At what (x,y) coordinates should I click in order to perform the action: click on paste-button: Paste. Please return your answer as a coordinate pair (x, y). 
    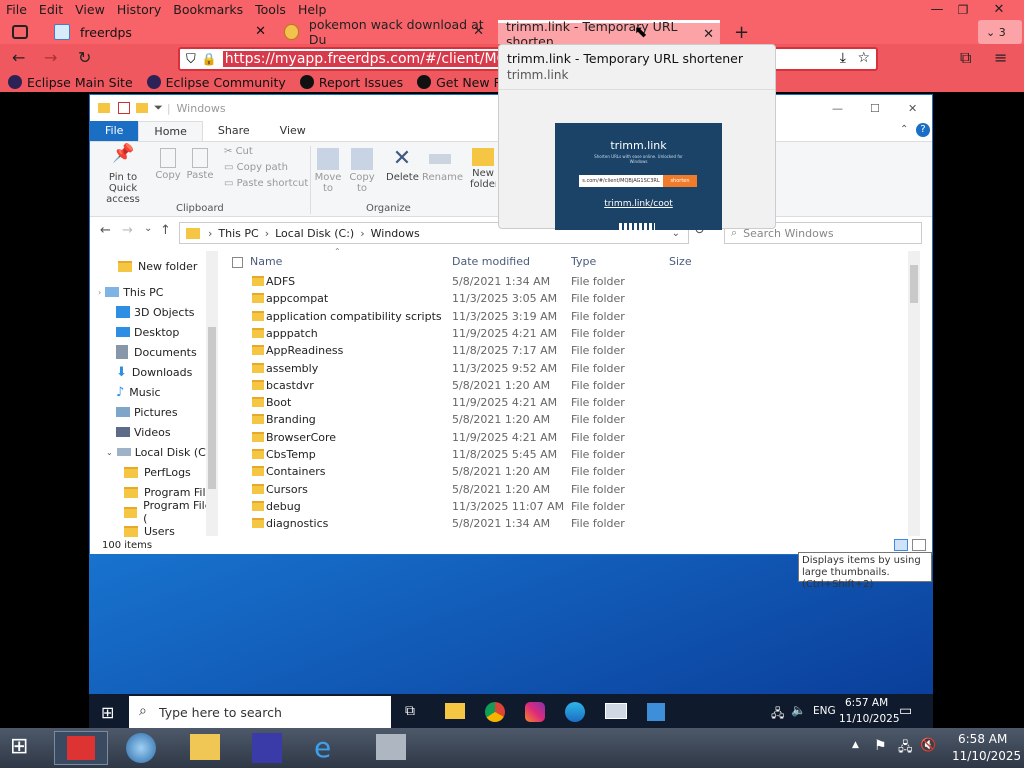
    Looking at the image, I should click on (200, 164).